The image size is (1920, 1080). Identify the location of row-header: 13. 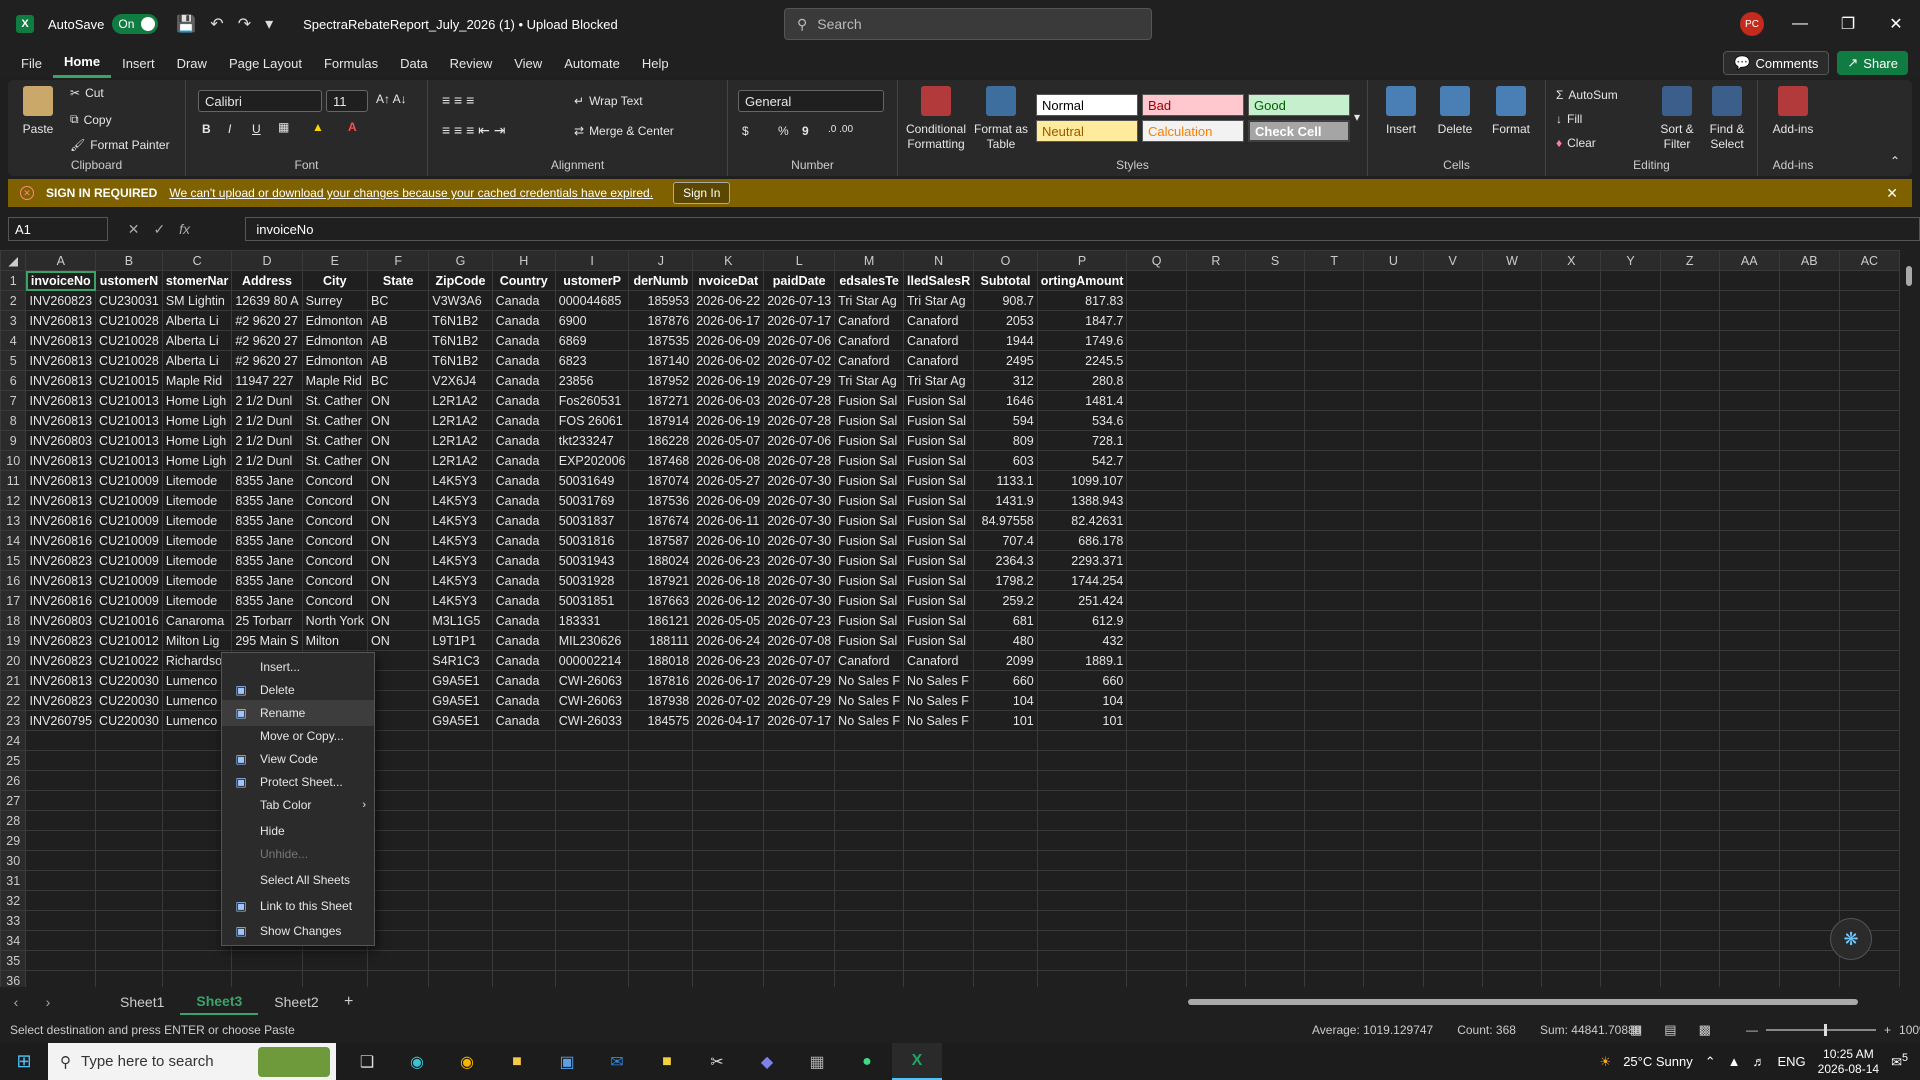
(13, 520).